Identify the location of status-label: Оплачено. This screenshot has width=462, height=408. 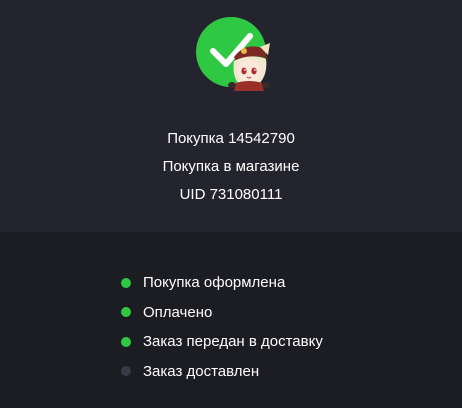
(178, 312).